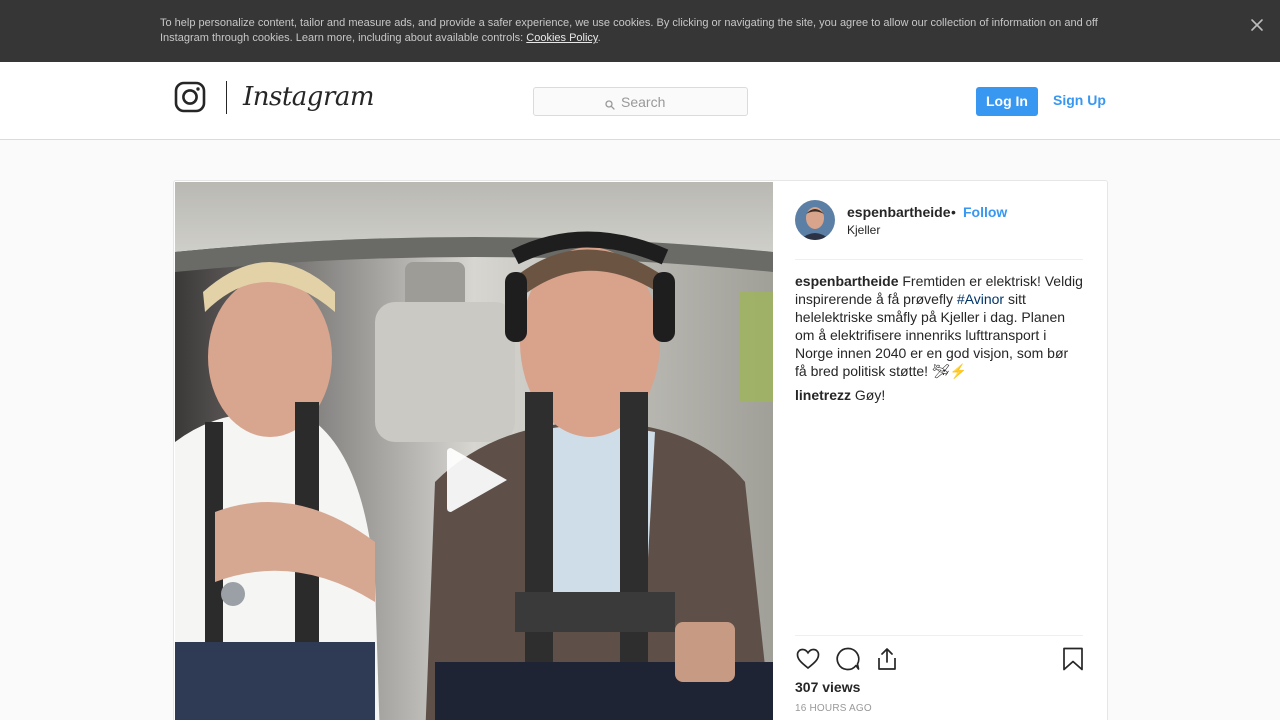 This screenshot has width=1280, height=720. What do you see at coordinates (815, 220) in the screenshot?
I see `avatar` at bounding box center [815, 220].